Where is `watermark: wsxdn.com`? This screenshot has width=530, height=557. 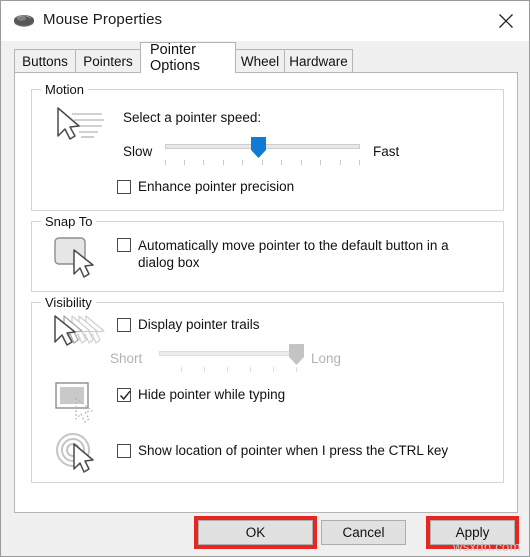 watermark: wsxdn.com is located at coordinates (487, 546).